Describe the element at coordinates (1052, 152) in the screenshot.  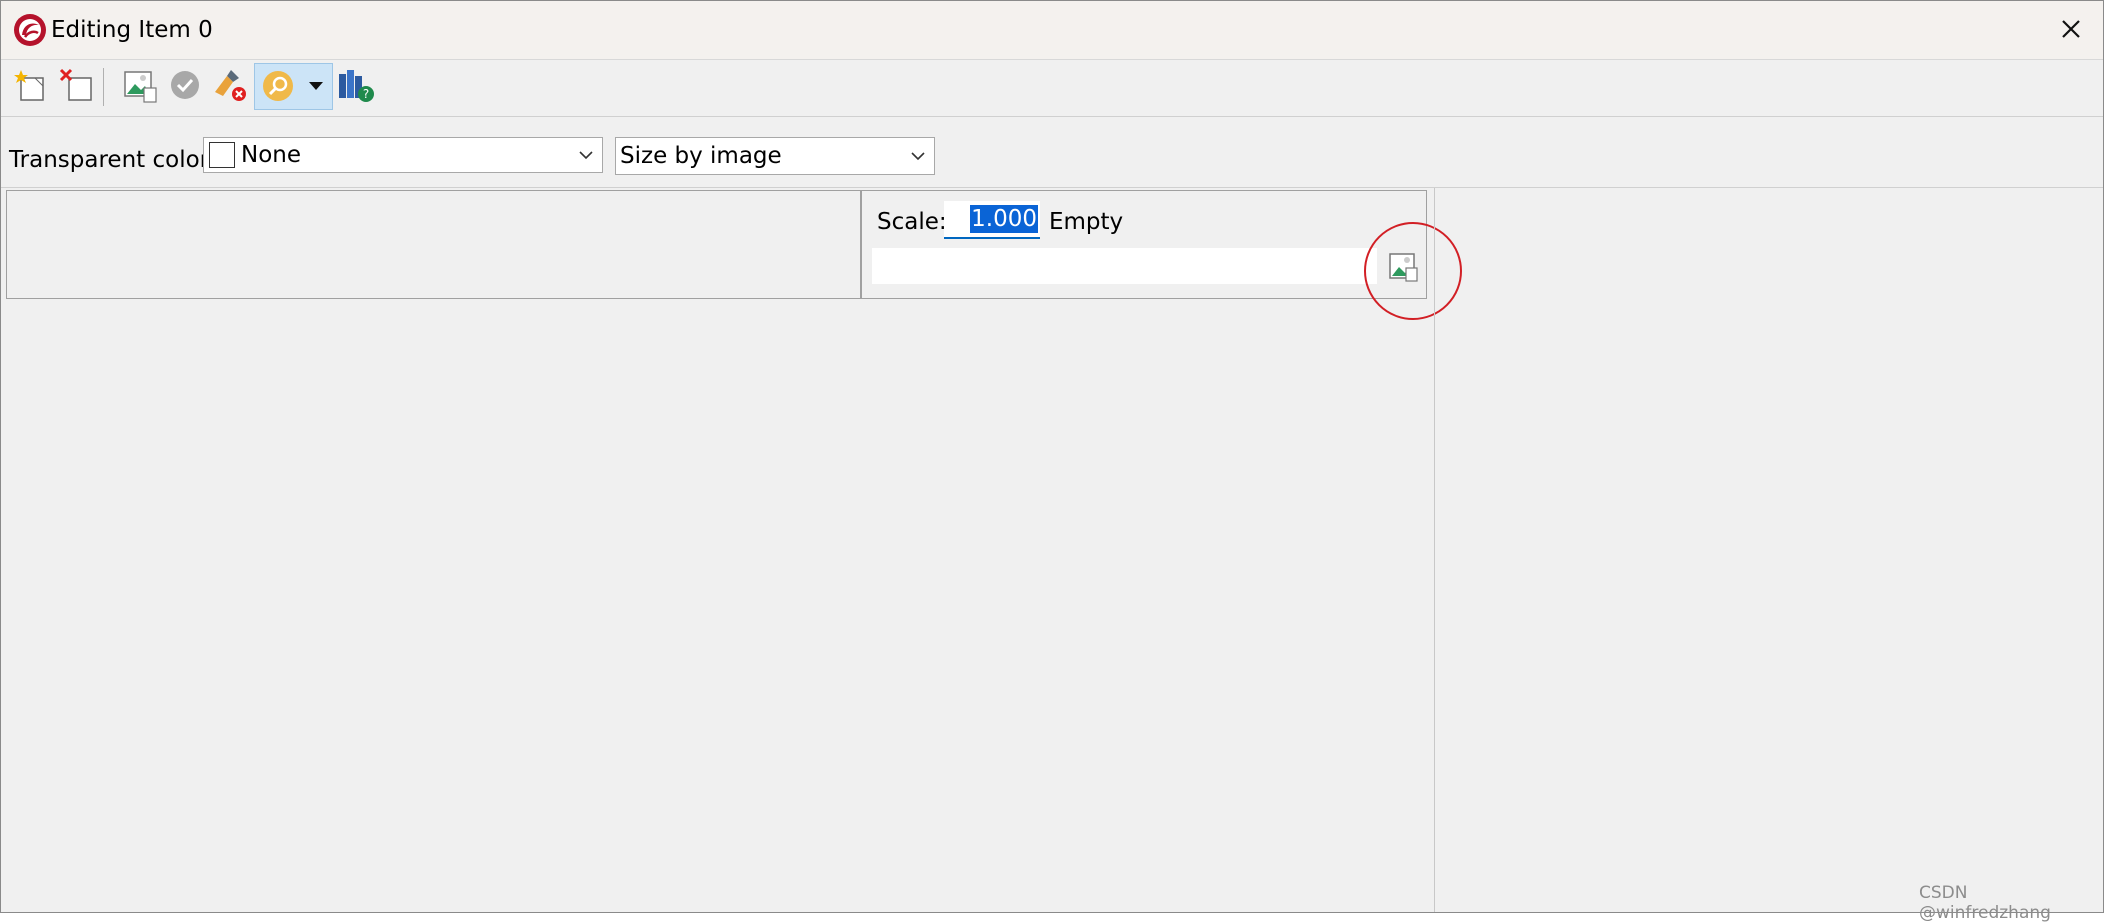
I see `options-bar: Transparent color: None Size by image` at that location.